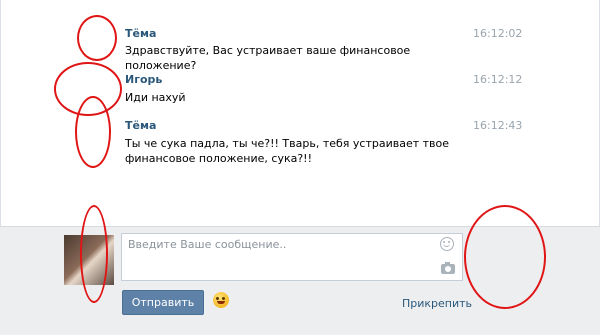  Describe the element at coordinates (447, 244) in the screenshot. I see `smile-icon` at that location.